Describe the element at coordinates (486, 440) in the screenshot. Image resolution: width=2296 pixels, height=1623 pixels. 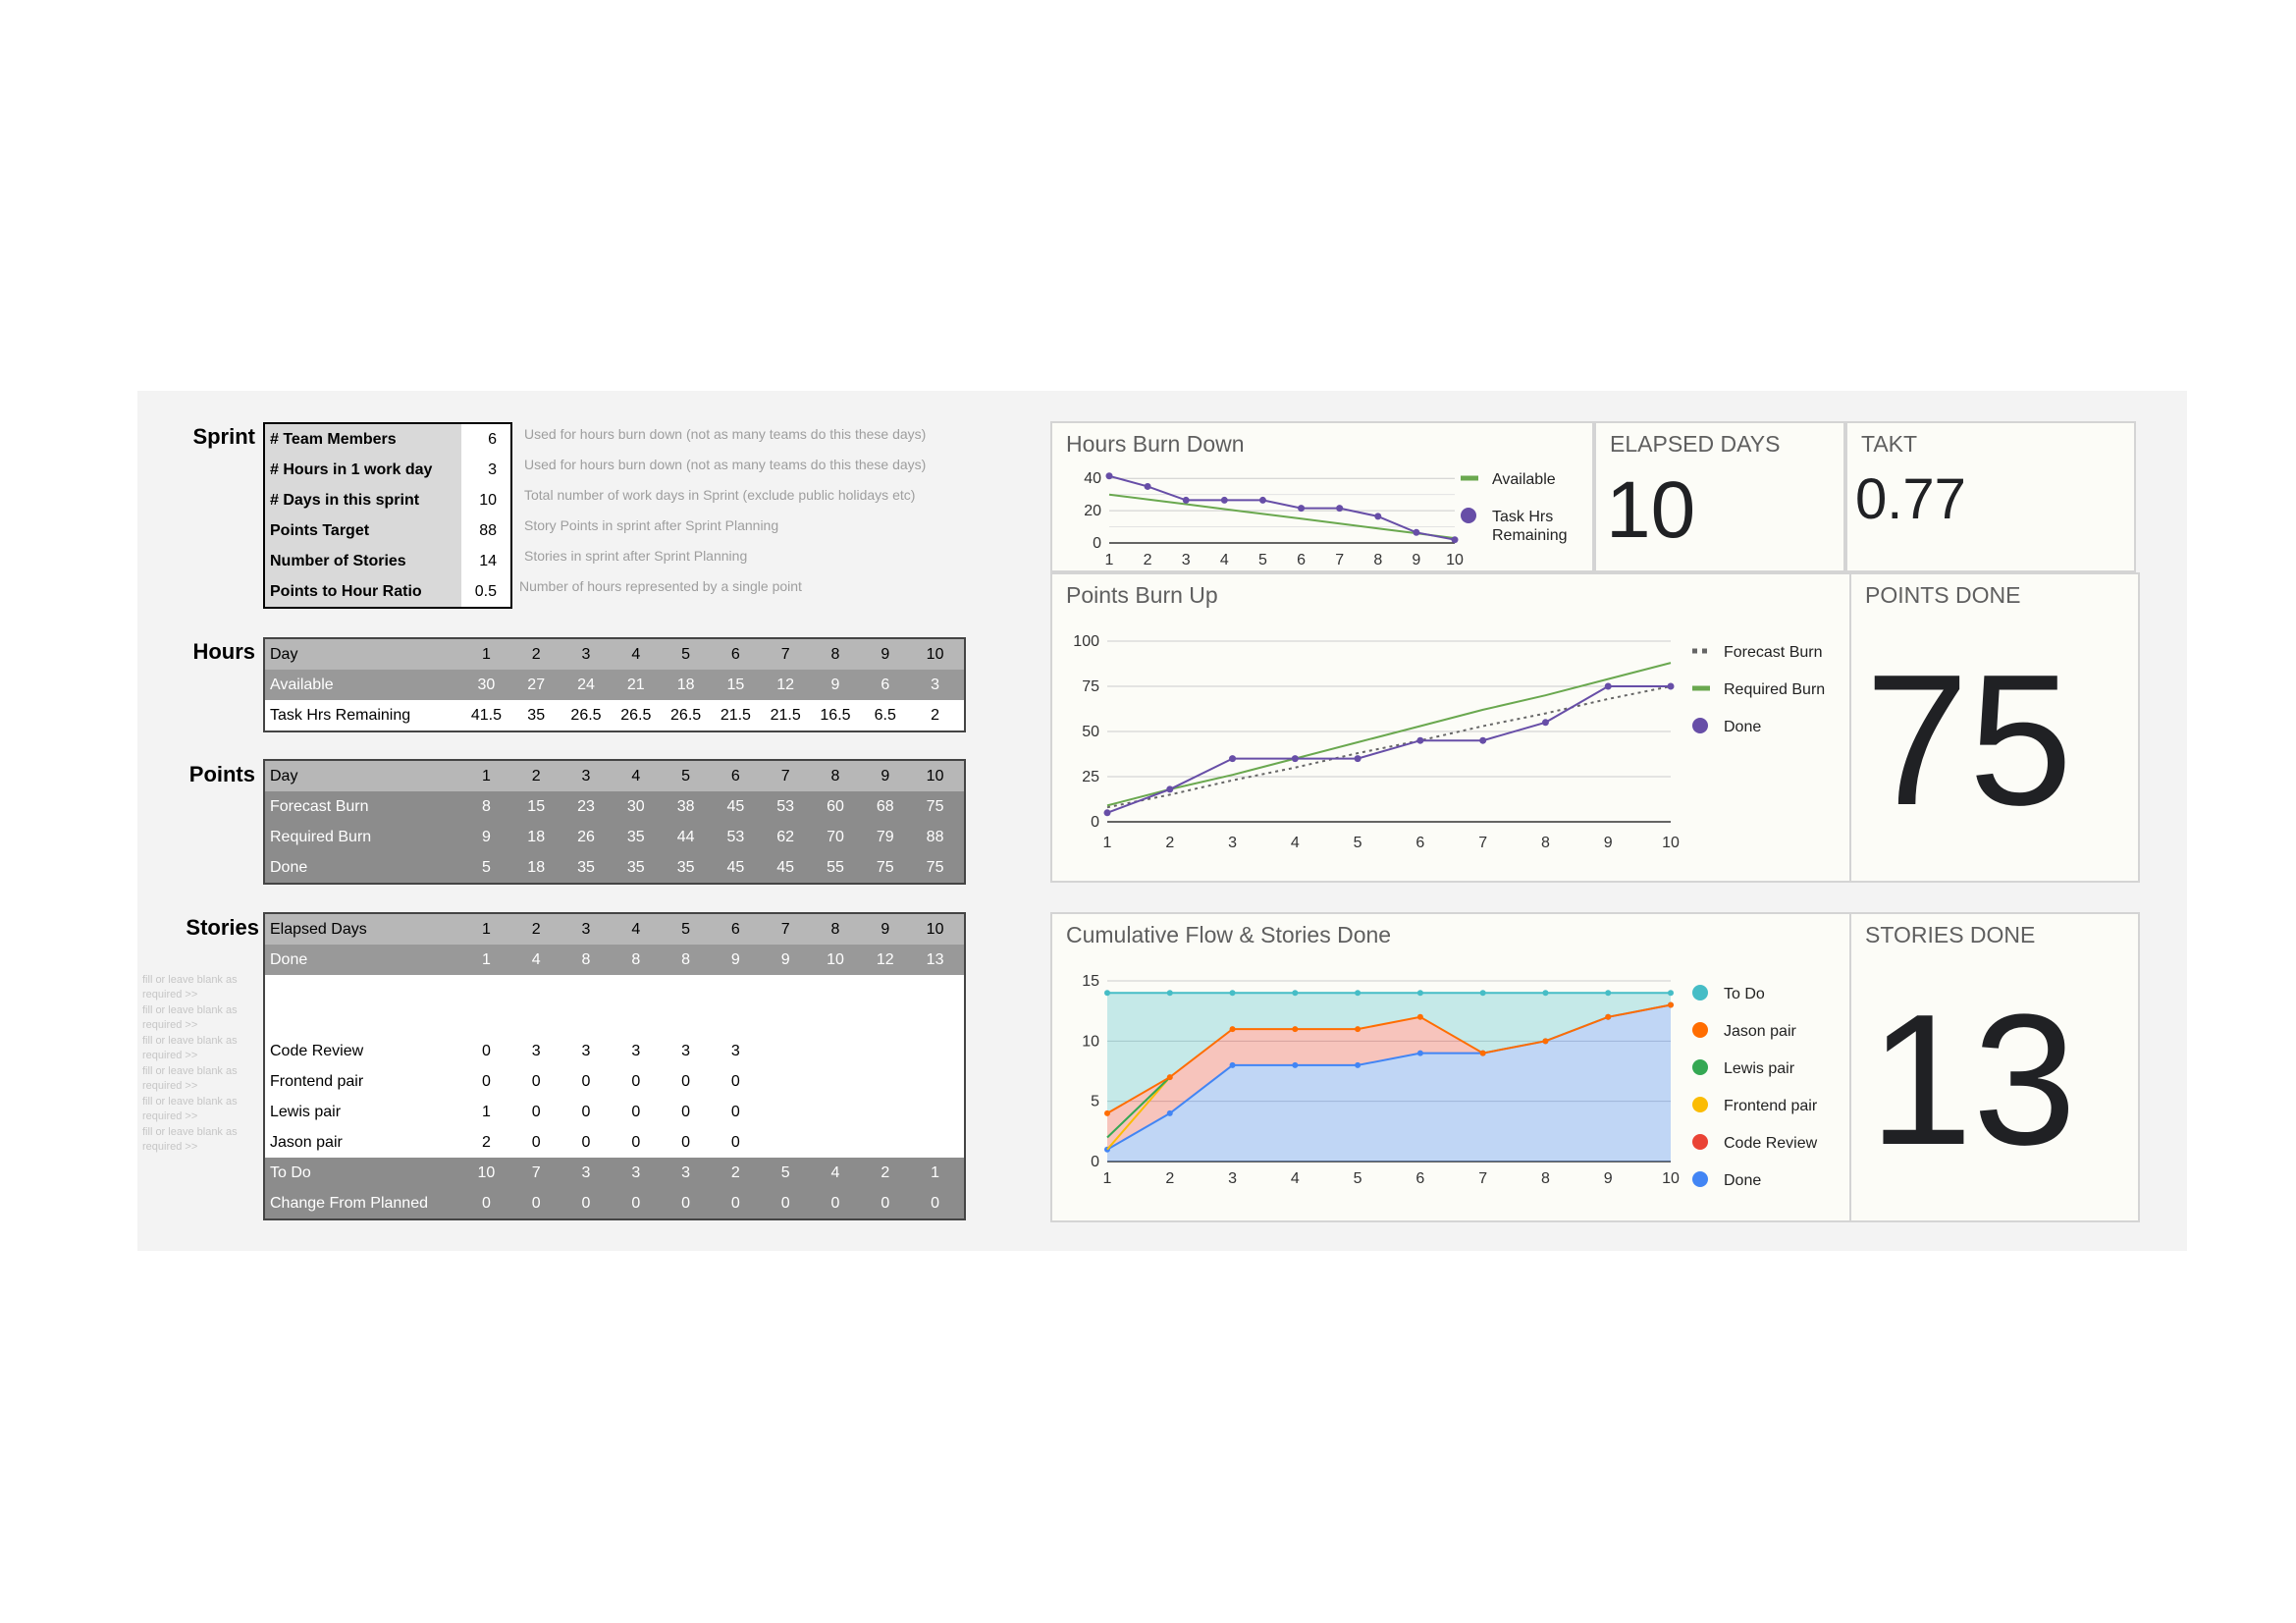
I see `sprint-row-value: 6` at that location.